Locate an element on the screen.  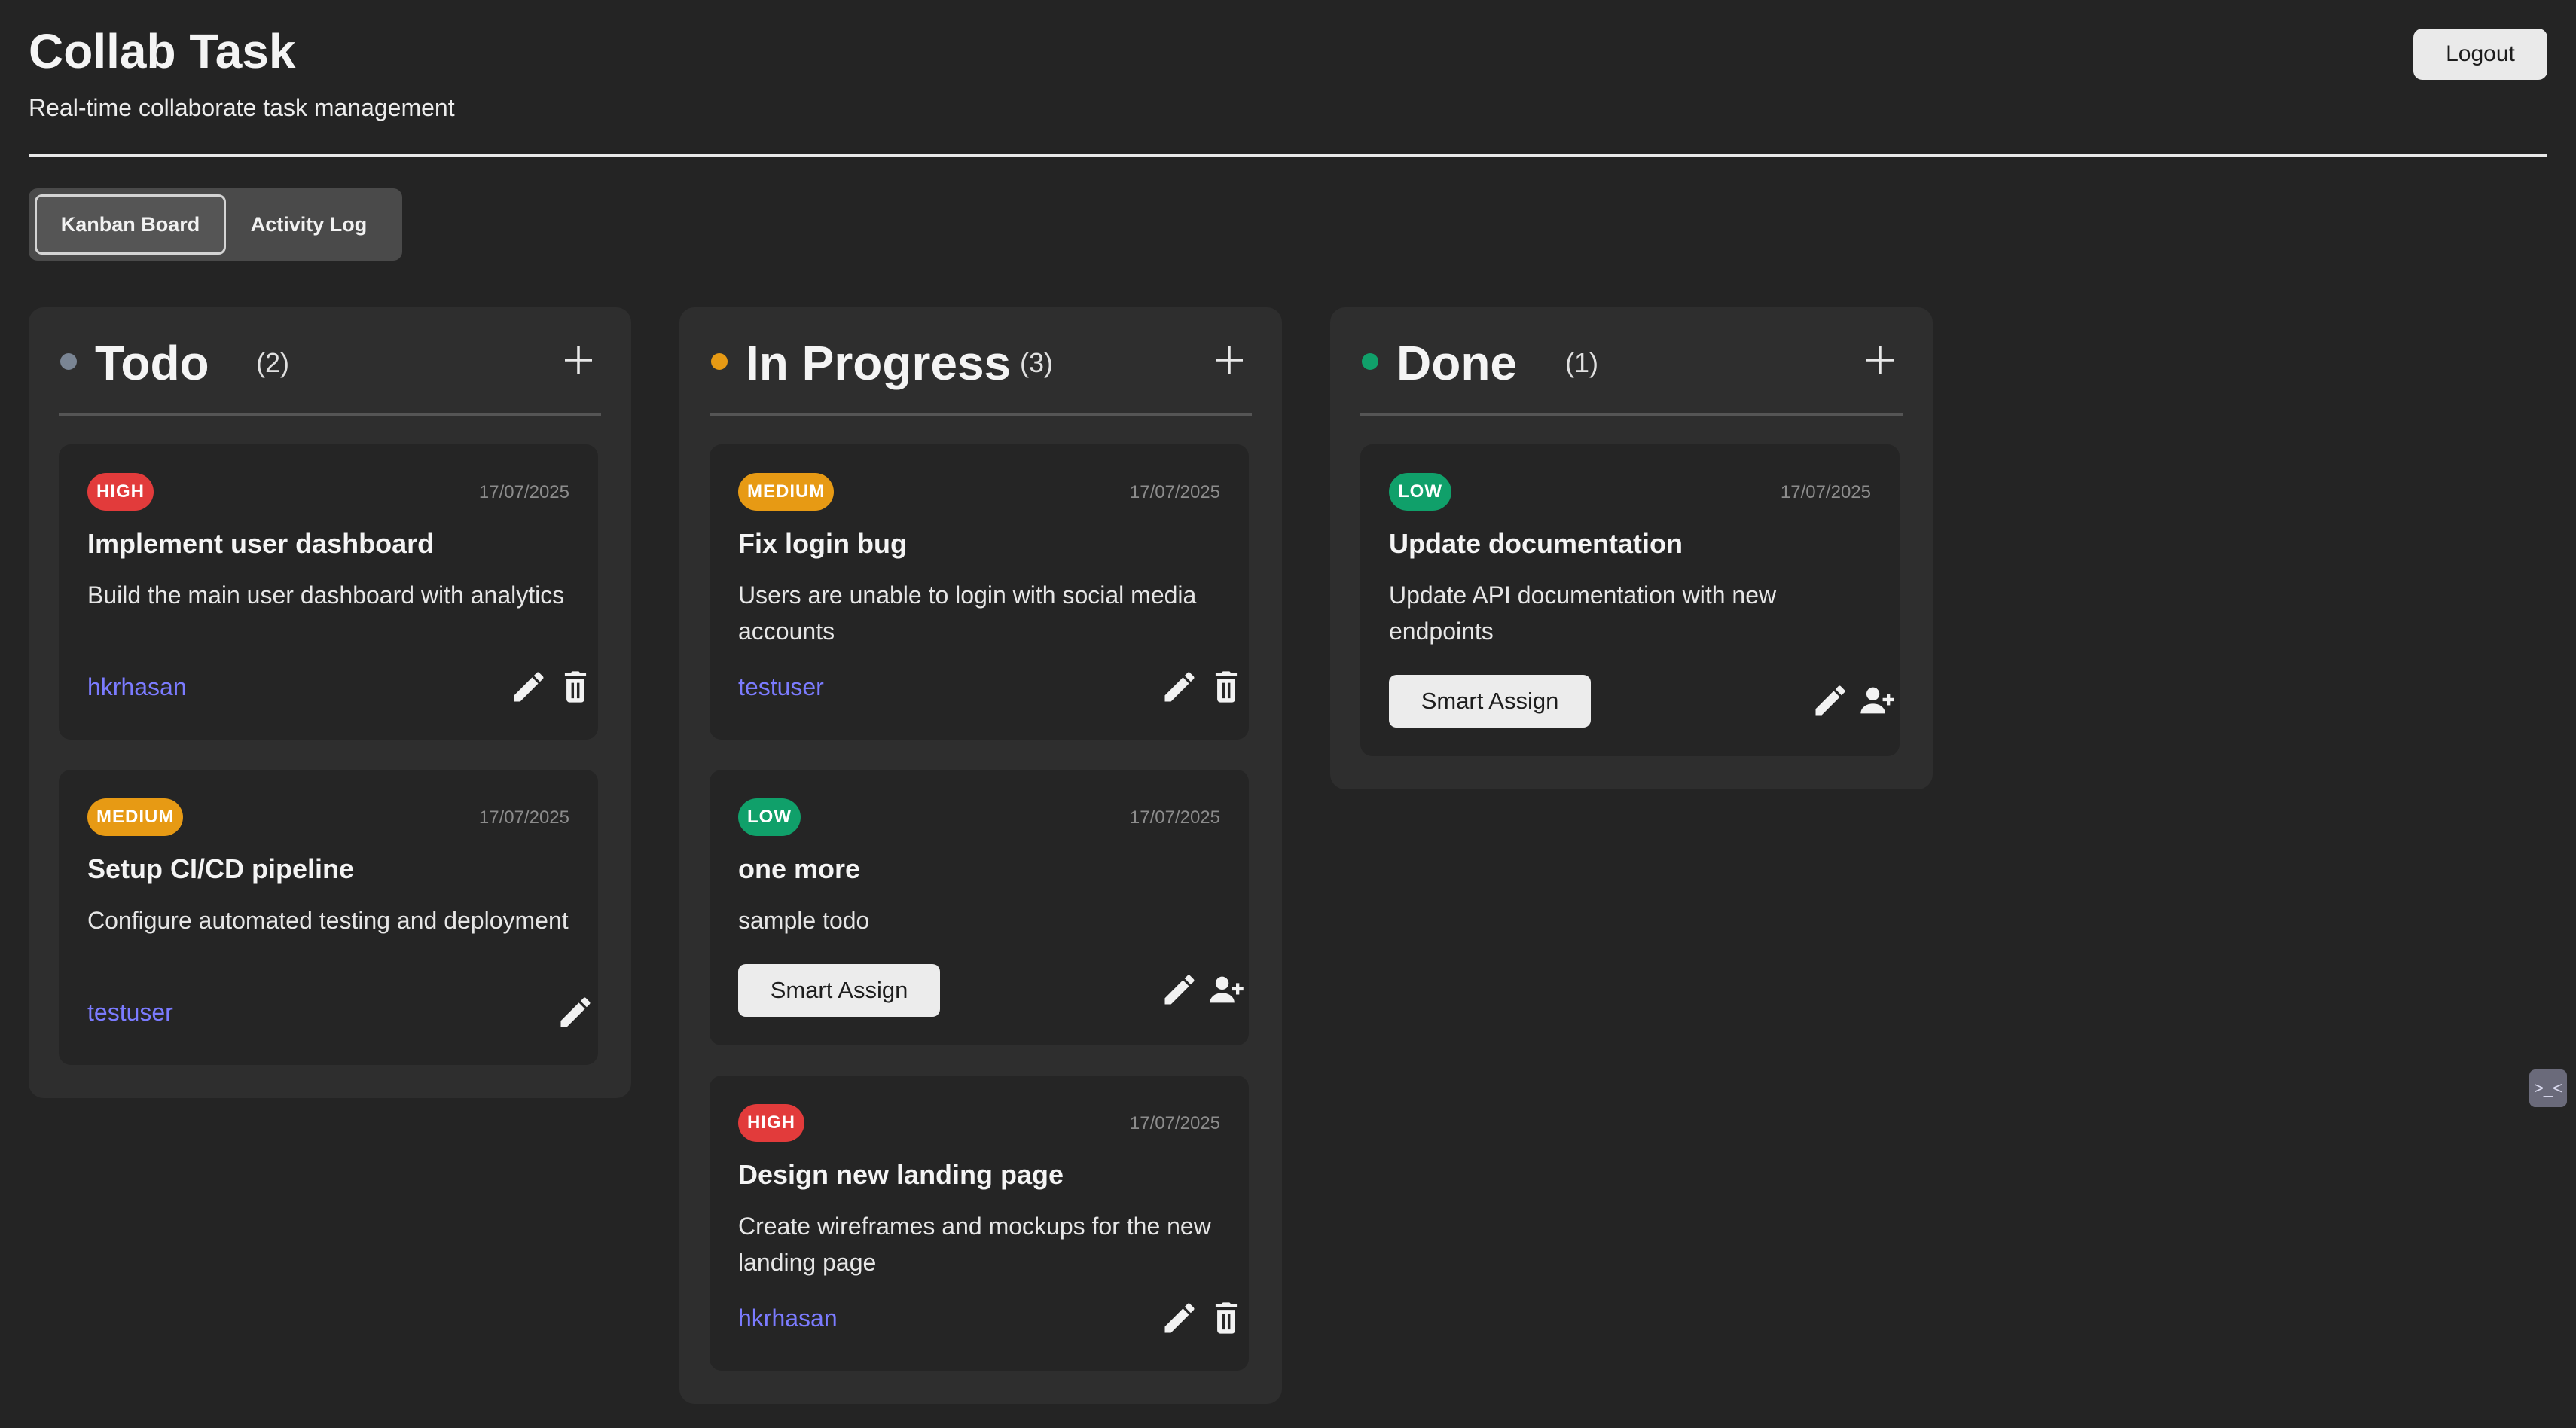
card-title: Design new landing page is located at coordinates (901, 1174).